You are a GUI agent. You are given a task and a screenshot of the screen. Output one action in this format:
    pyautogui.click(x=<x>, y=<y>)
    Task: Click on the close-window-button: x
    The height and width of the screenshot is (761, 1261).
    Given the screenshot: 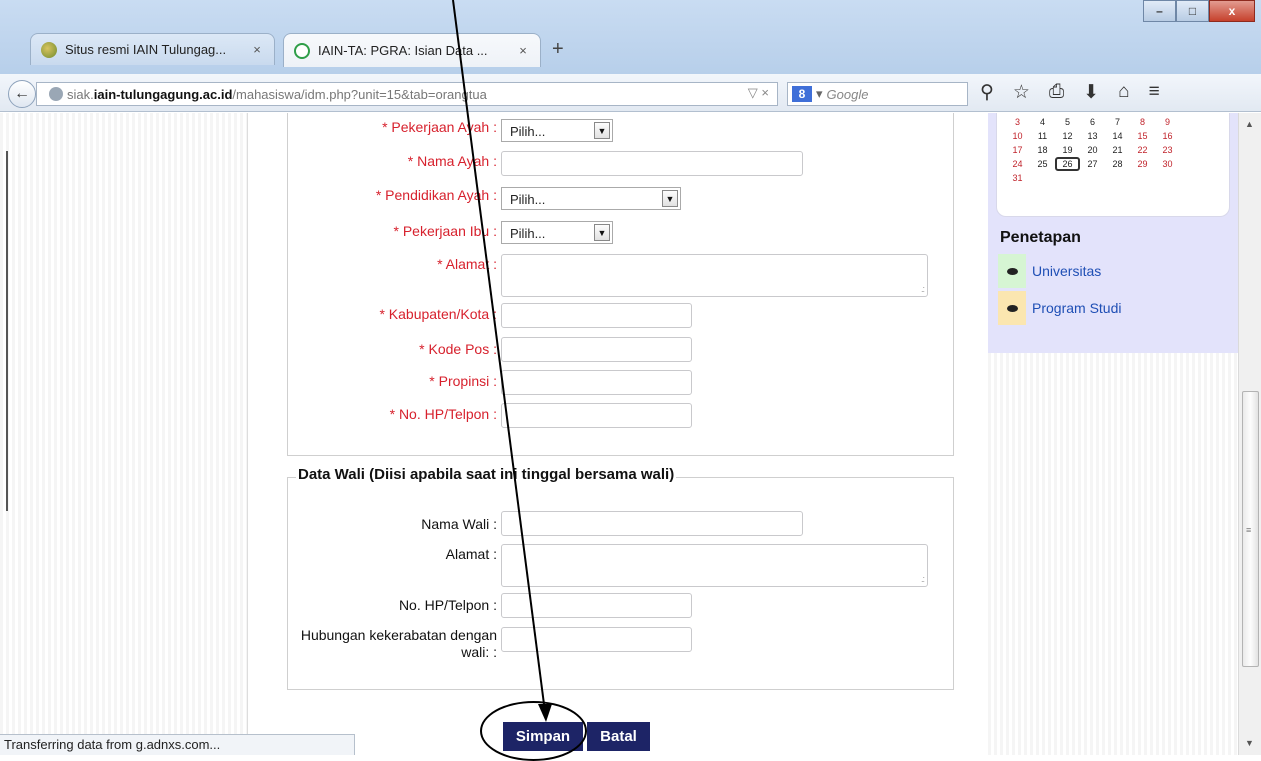 What is the action you would take?
    pyautogui.click(x=1232, y=11)
    